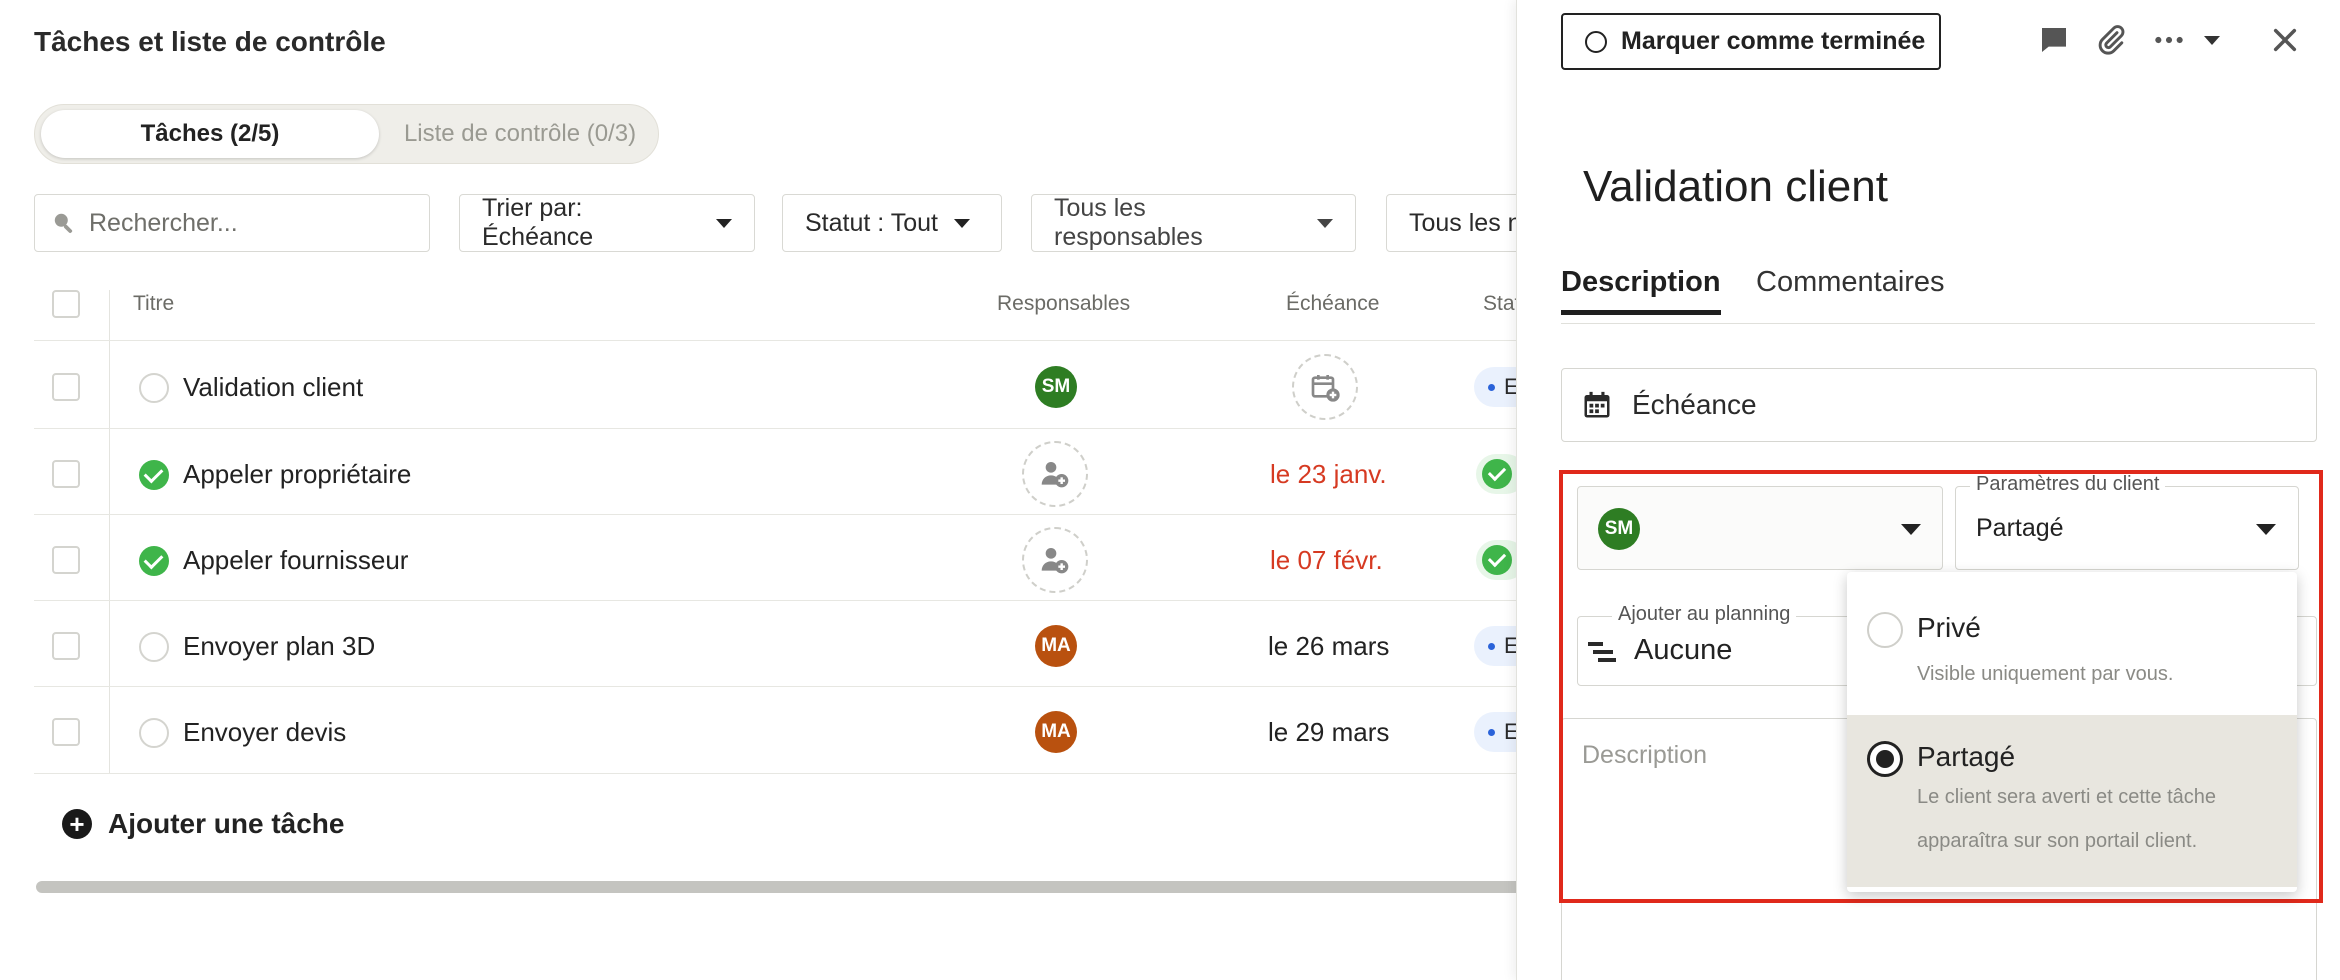  I want to click on comment-icon, so click(2054, 40).